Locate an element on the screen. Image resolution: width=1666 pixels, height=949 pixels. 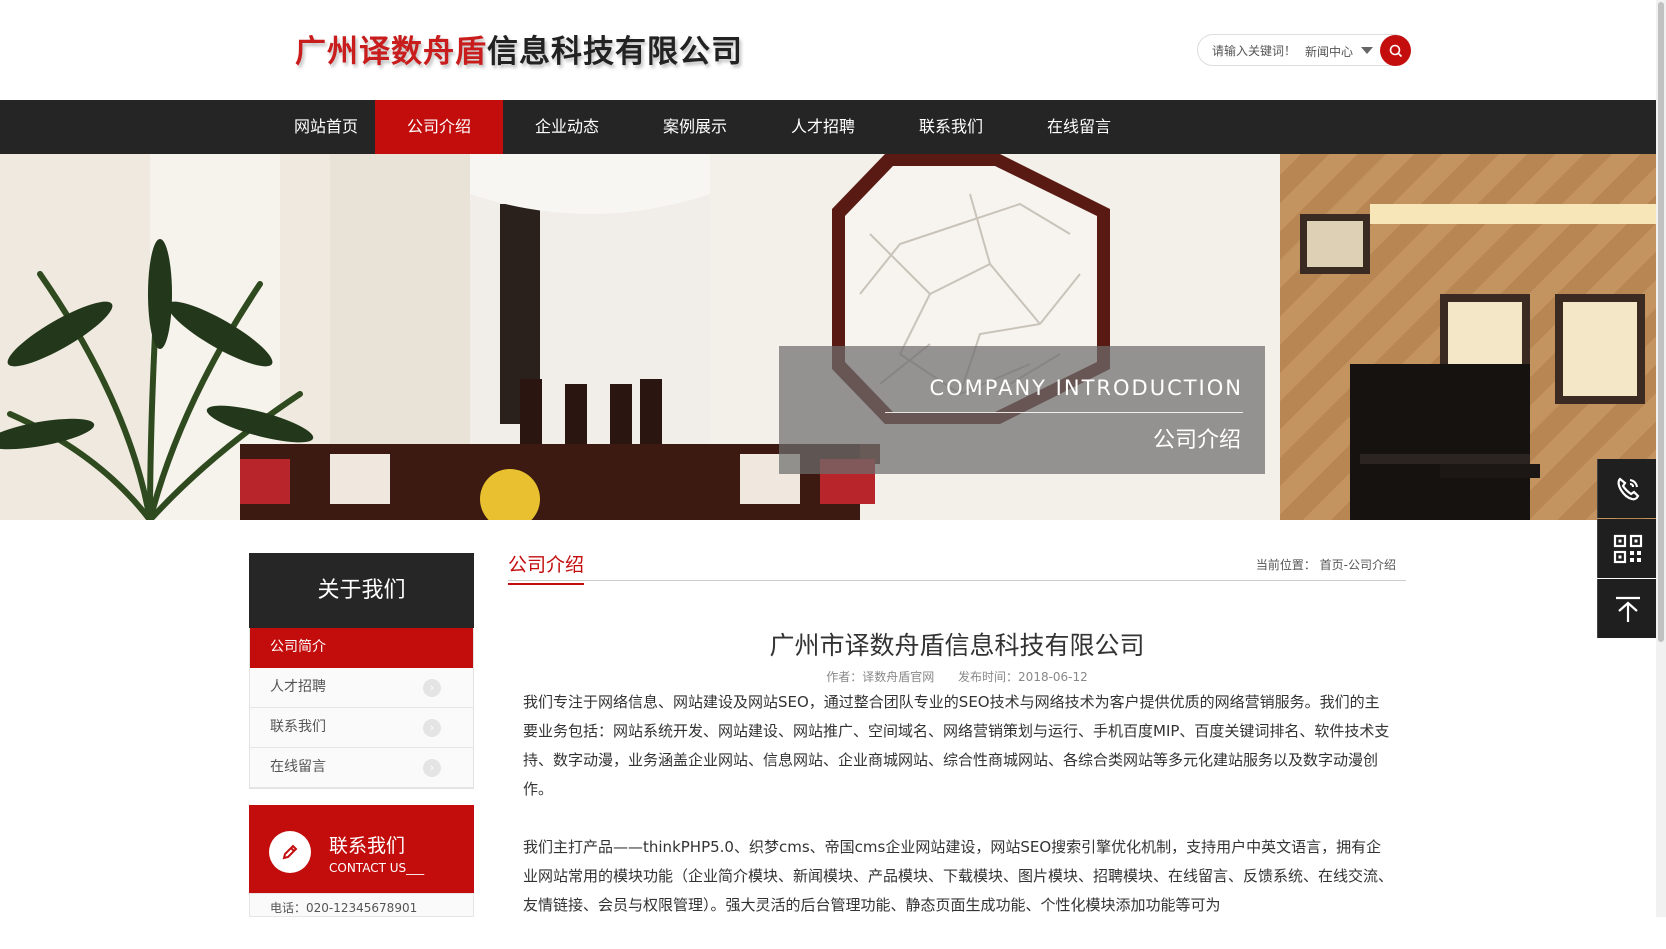
section-header: 公司介绍 当前位置： 首页-公司介绍 is located at coordinates (957, 566).